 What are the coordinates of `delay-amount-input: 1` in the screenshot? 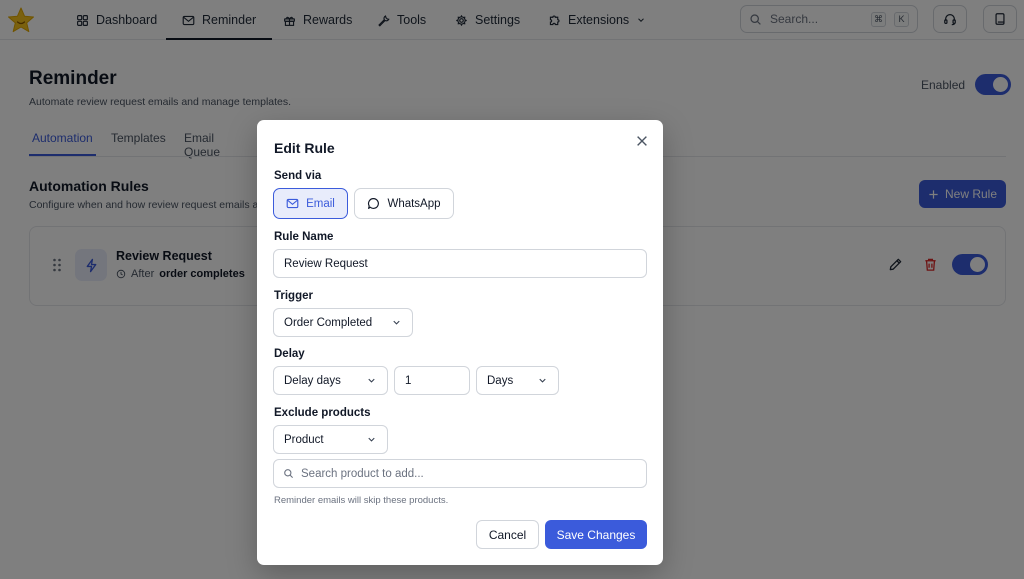 It's located at (432, 380).